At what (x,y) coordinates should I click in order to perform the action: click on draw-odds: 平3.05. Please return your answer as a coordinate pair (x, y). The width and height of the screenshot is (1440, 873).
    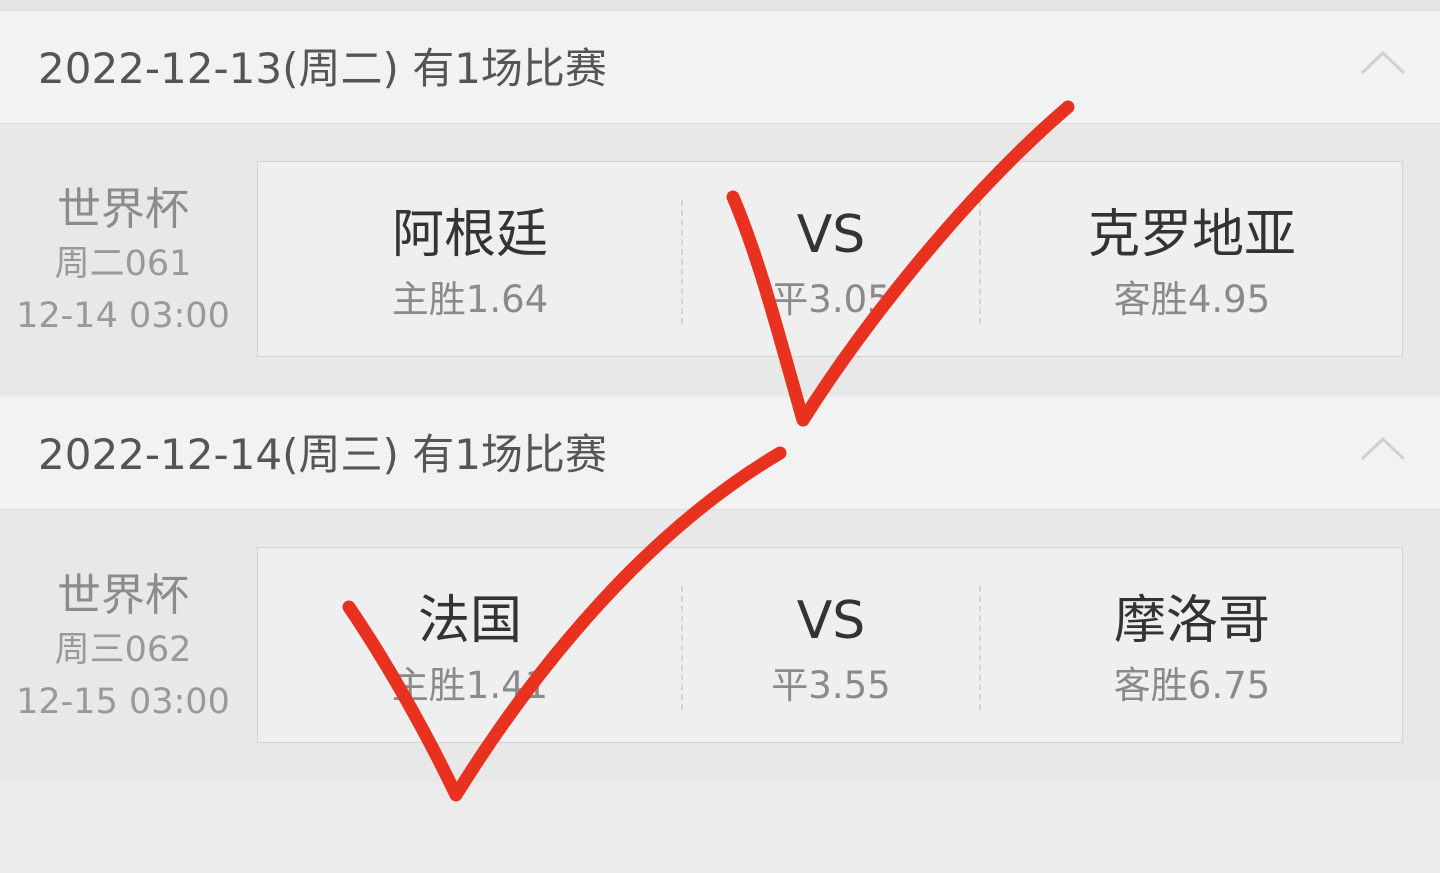
    Looking at the image, I should click on (831, 299).